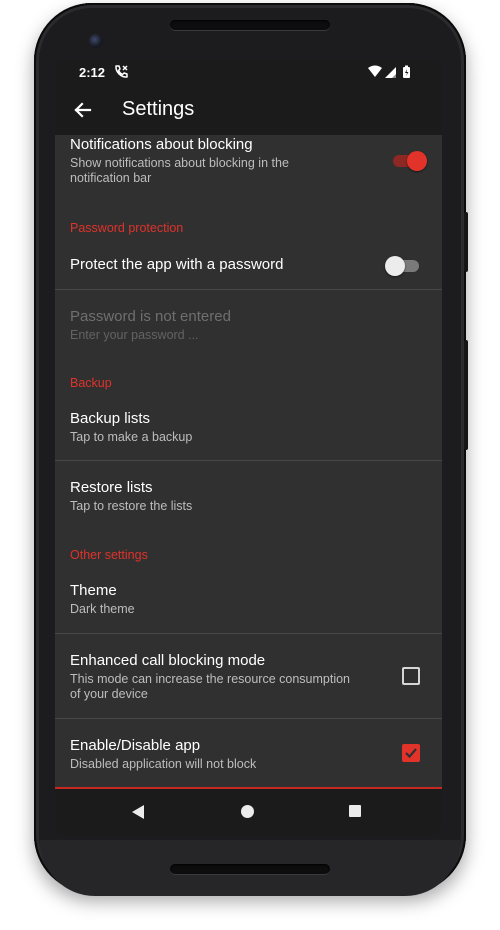 The height and width of the screenshot is (930, 500). Describe the element at coordinates (131, 437) in the screenshot. I see `setting-subtitle: Tap to make a backup` at that location.